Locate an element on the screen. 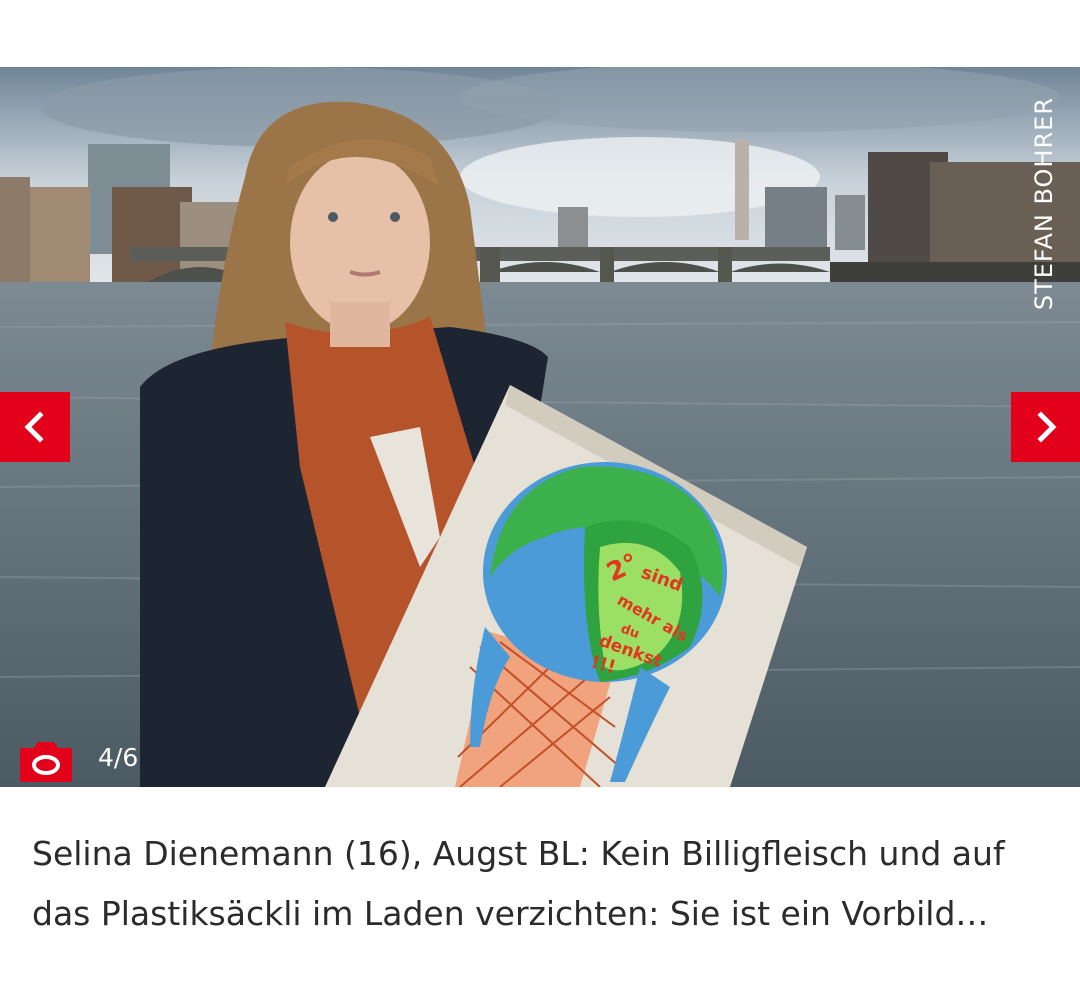  photo-credit: STEFAN BOHRER is located at coordinates (1044, 204).